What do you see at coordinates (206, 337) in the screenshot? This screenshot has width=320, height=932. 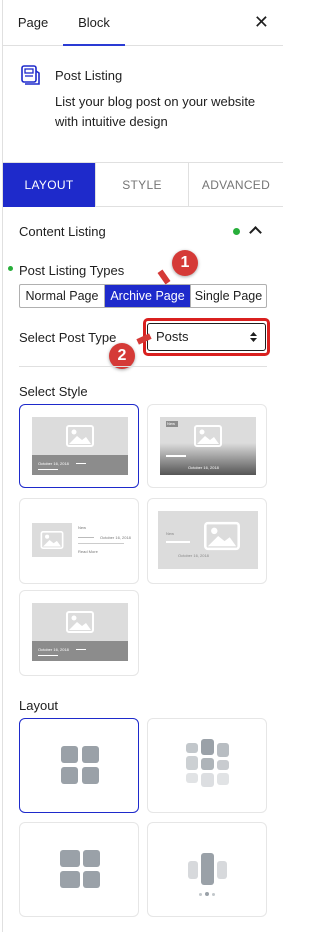 I see `post-type-select: Posts` at bounding box center [206, 337].